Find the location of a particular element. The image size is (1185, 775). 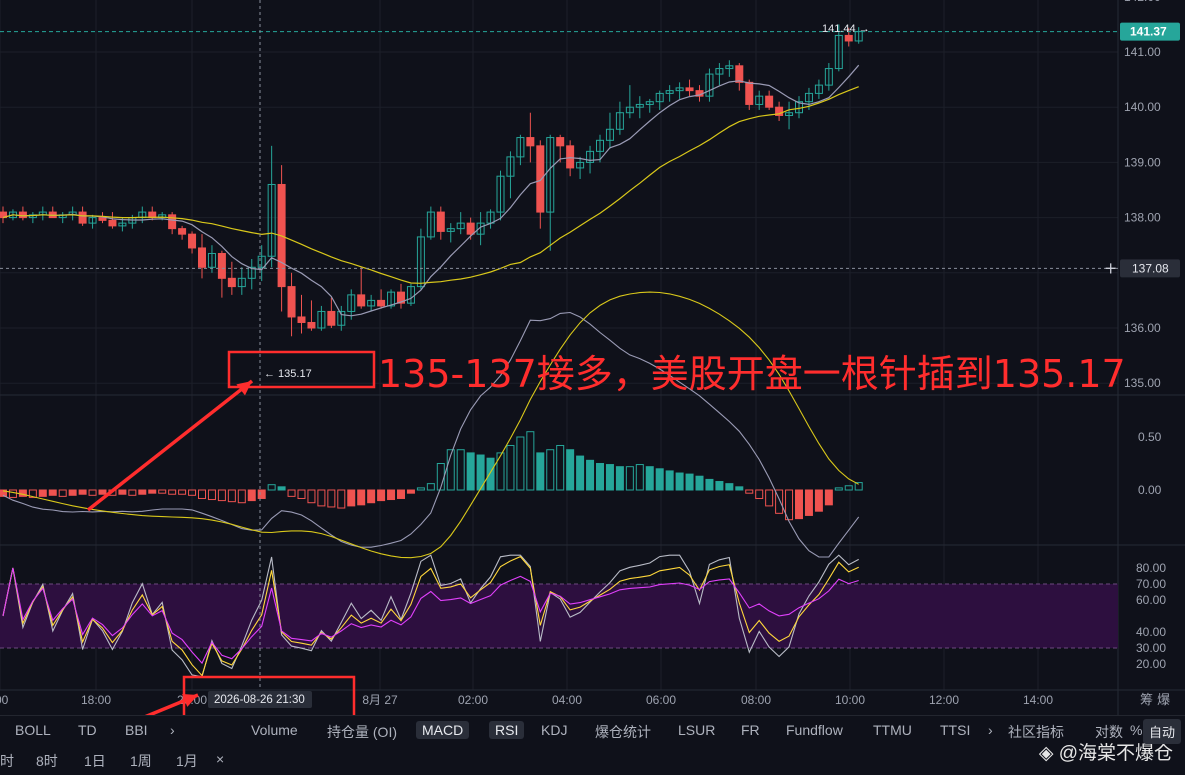

timeframe-option: 时 is located at coordinates (7, 761).